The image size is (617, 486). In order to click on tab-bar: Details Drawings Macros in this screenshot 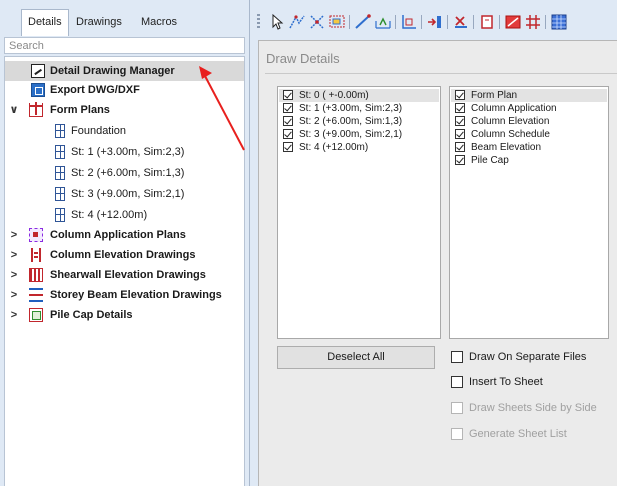, I will do `click(125, 18)`.